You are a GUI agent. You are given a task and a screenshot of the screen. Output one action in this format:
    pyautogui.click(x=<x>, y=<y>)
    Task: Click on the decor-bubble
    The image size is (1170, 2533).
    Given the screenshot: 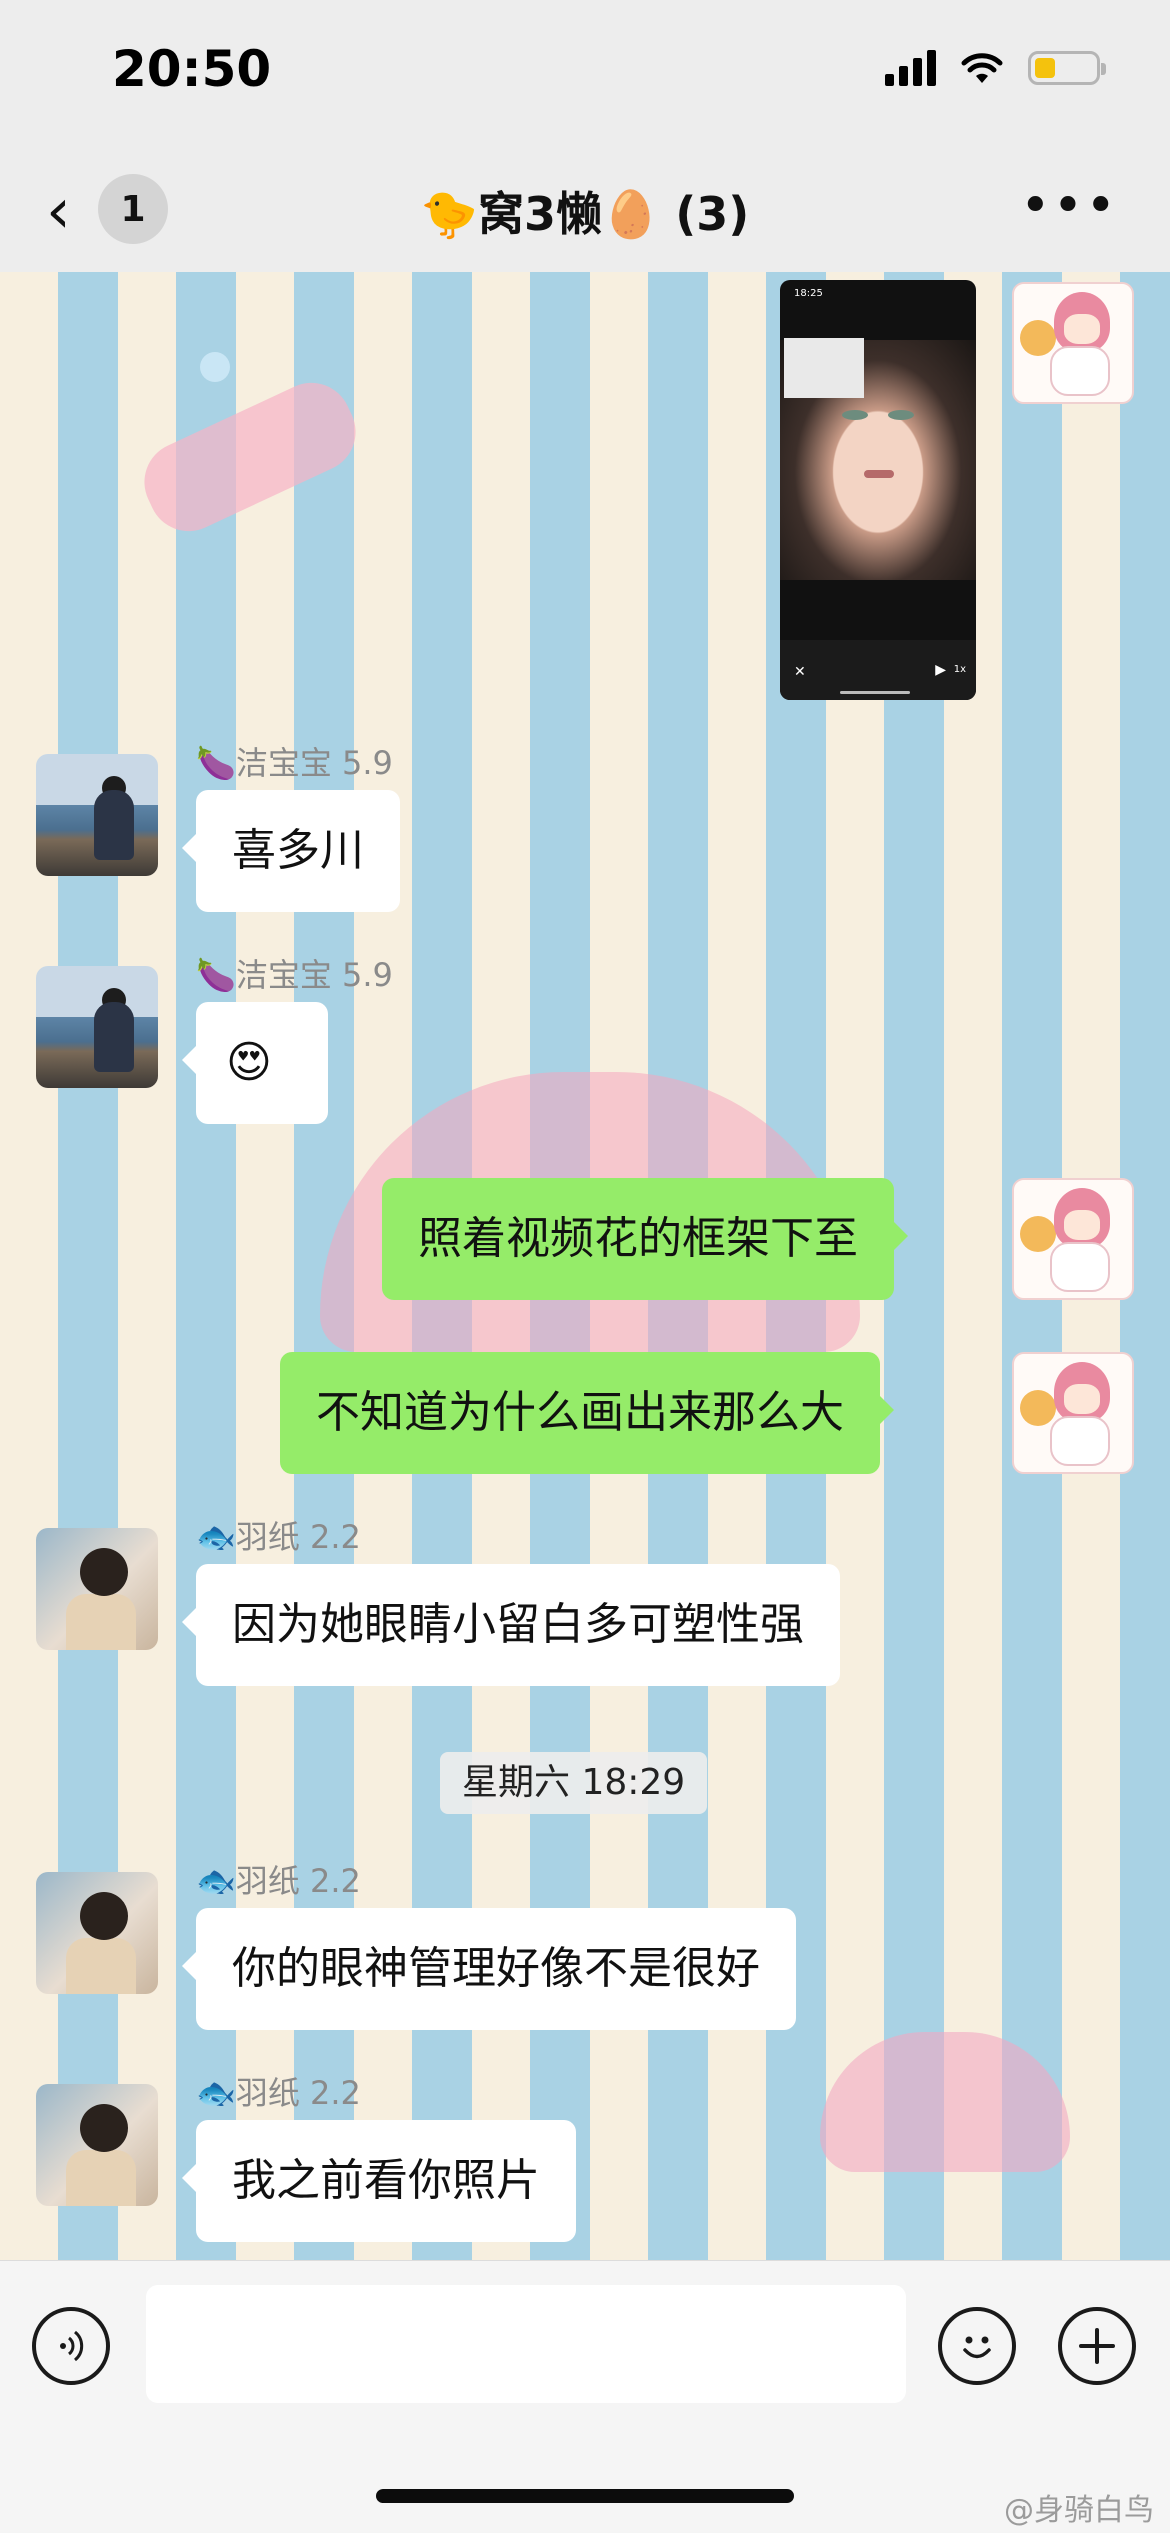 What is the action you would take?
    pyautogui.click(x=215, y=367)
    